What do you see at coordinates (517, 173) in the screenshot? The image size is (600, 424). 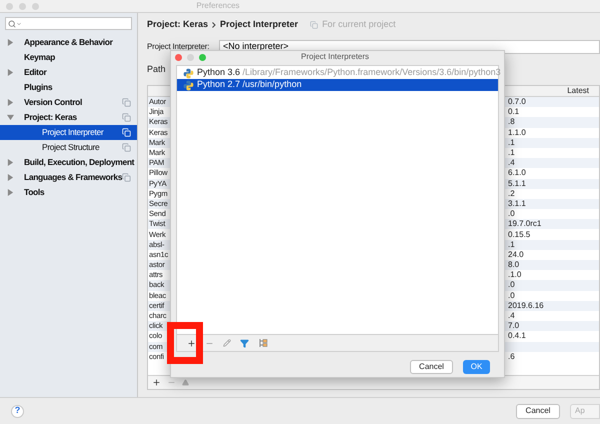 I see `table-cell-text: 6.1.0` at bounding box center [517, 173].